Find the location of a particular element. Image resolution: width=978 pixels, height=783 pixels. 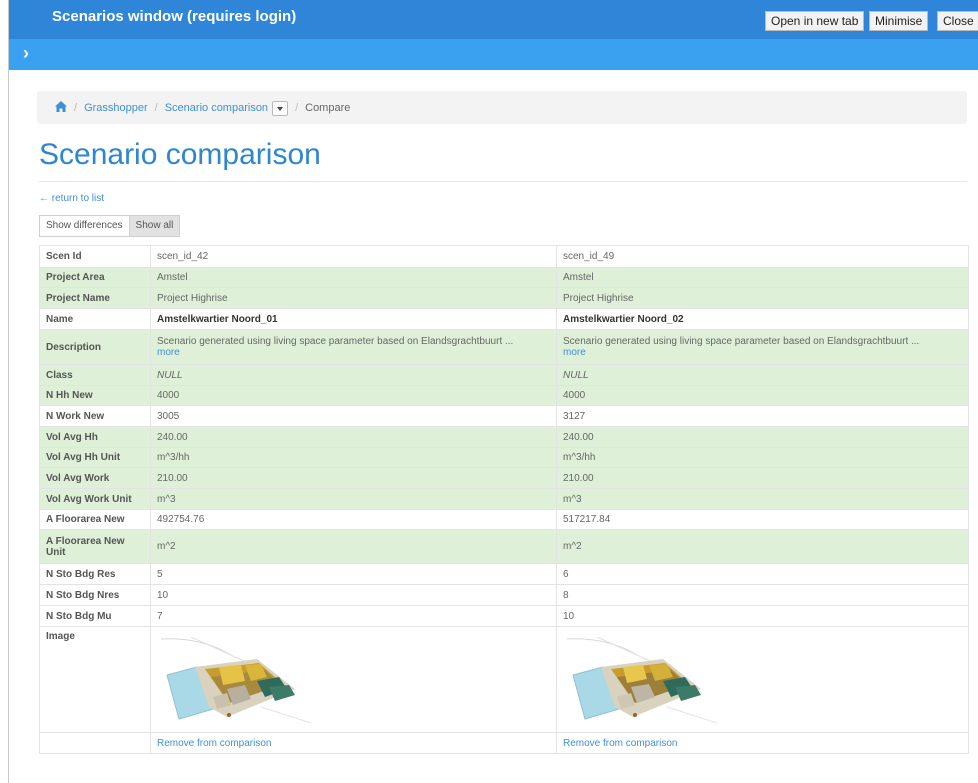

row-label: Vol Avg Hh Unit is located at coordinates (95, 457).